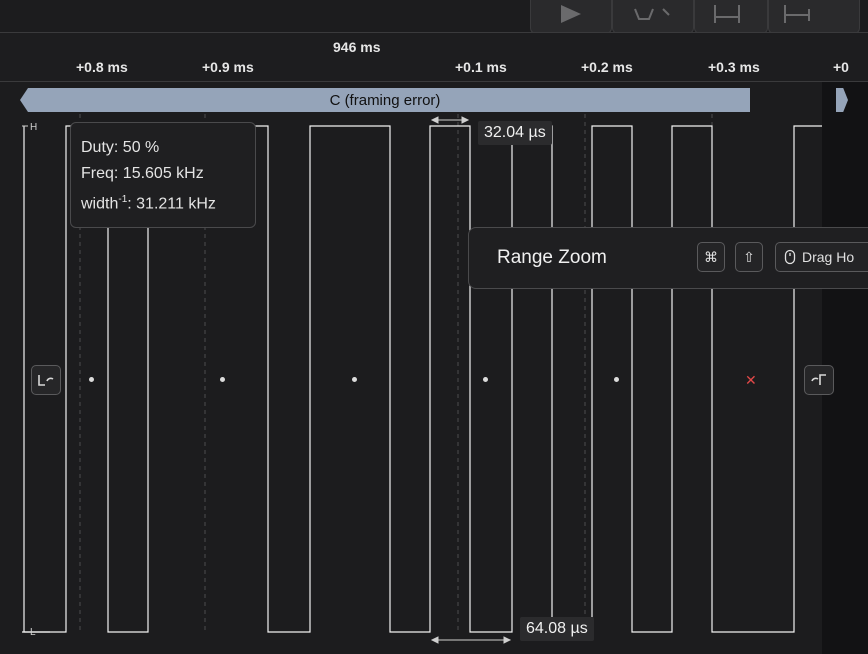 This screenshot has width=868, height=654. I want to click on range-zoom-hint: Range Zoom ⌘ ⇧ Drag Ho, so click(668, 258).